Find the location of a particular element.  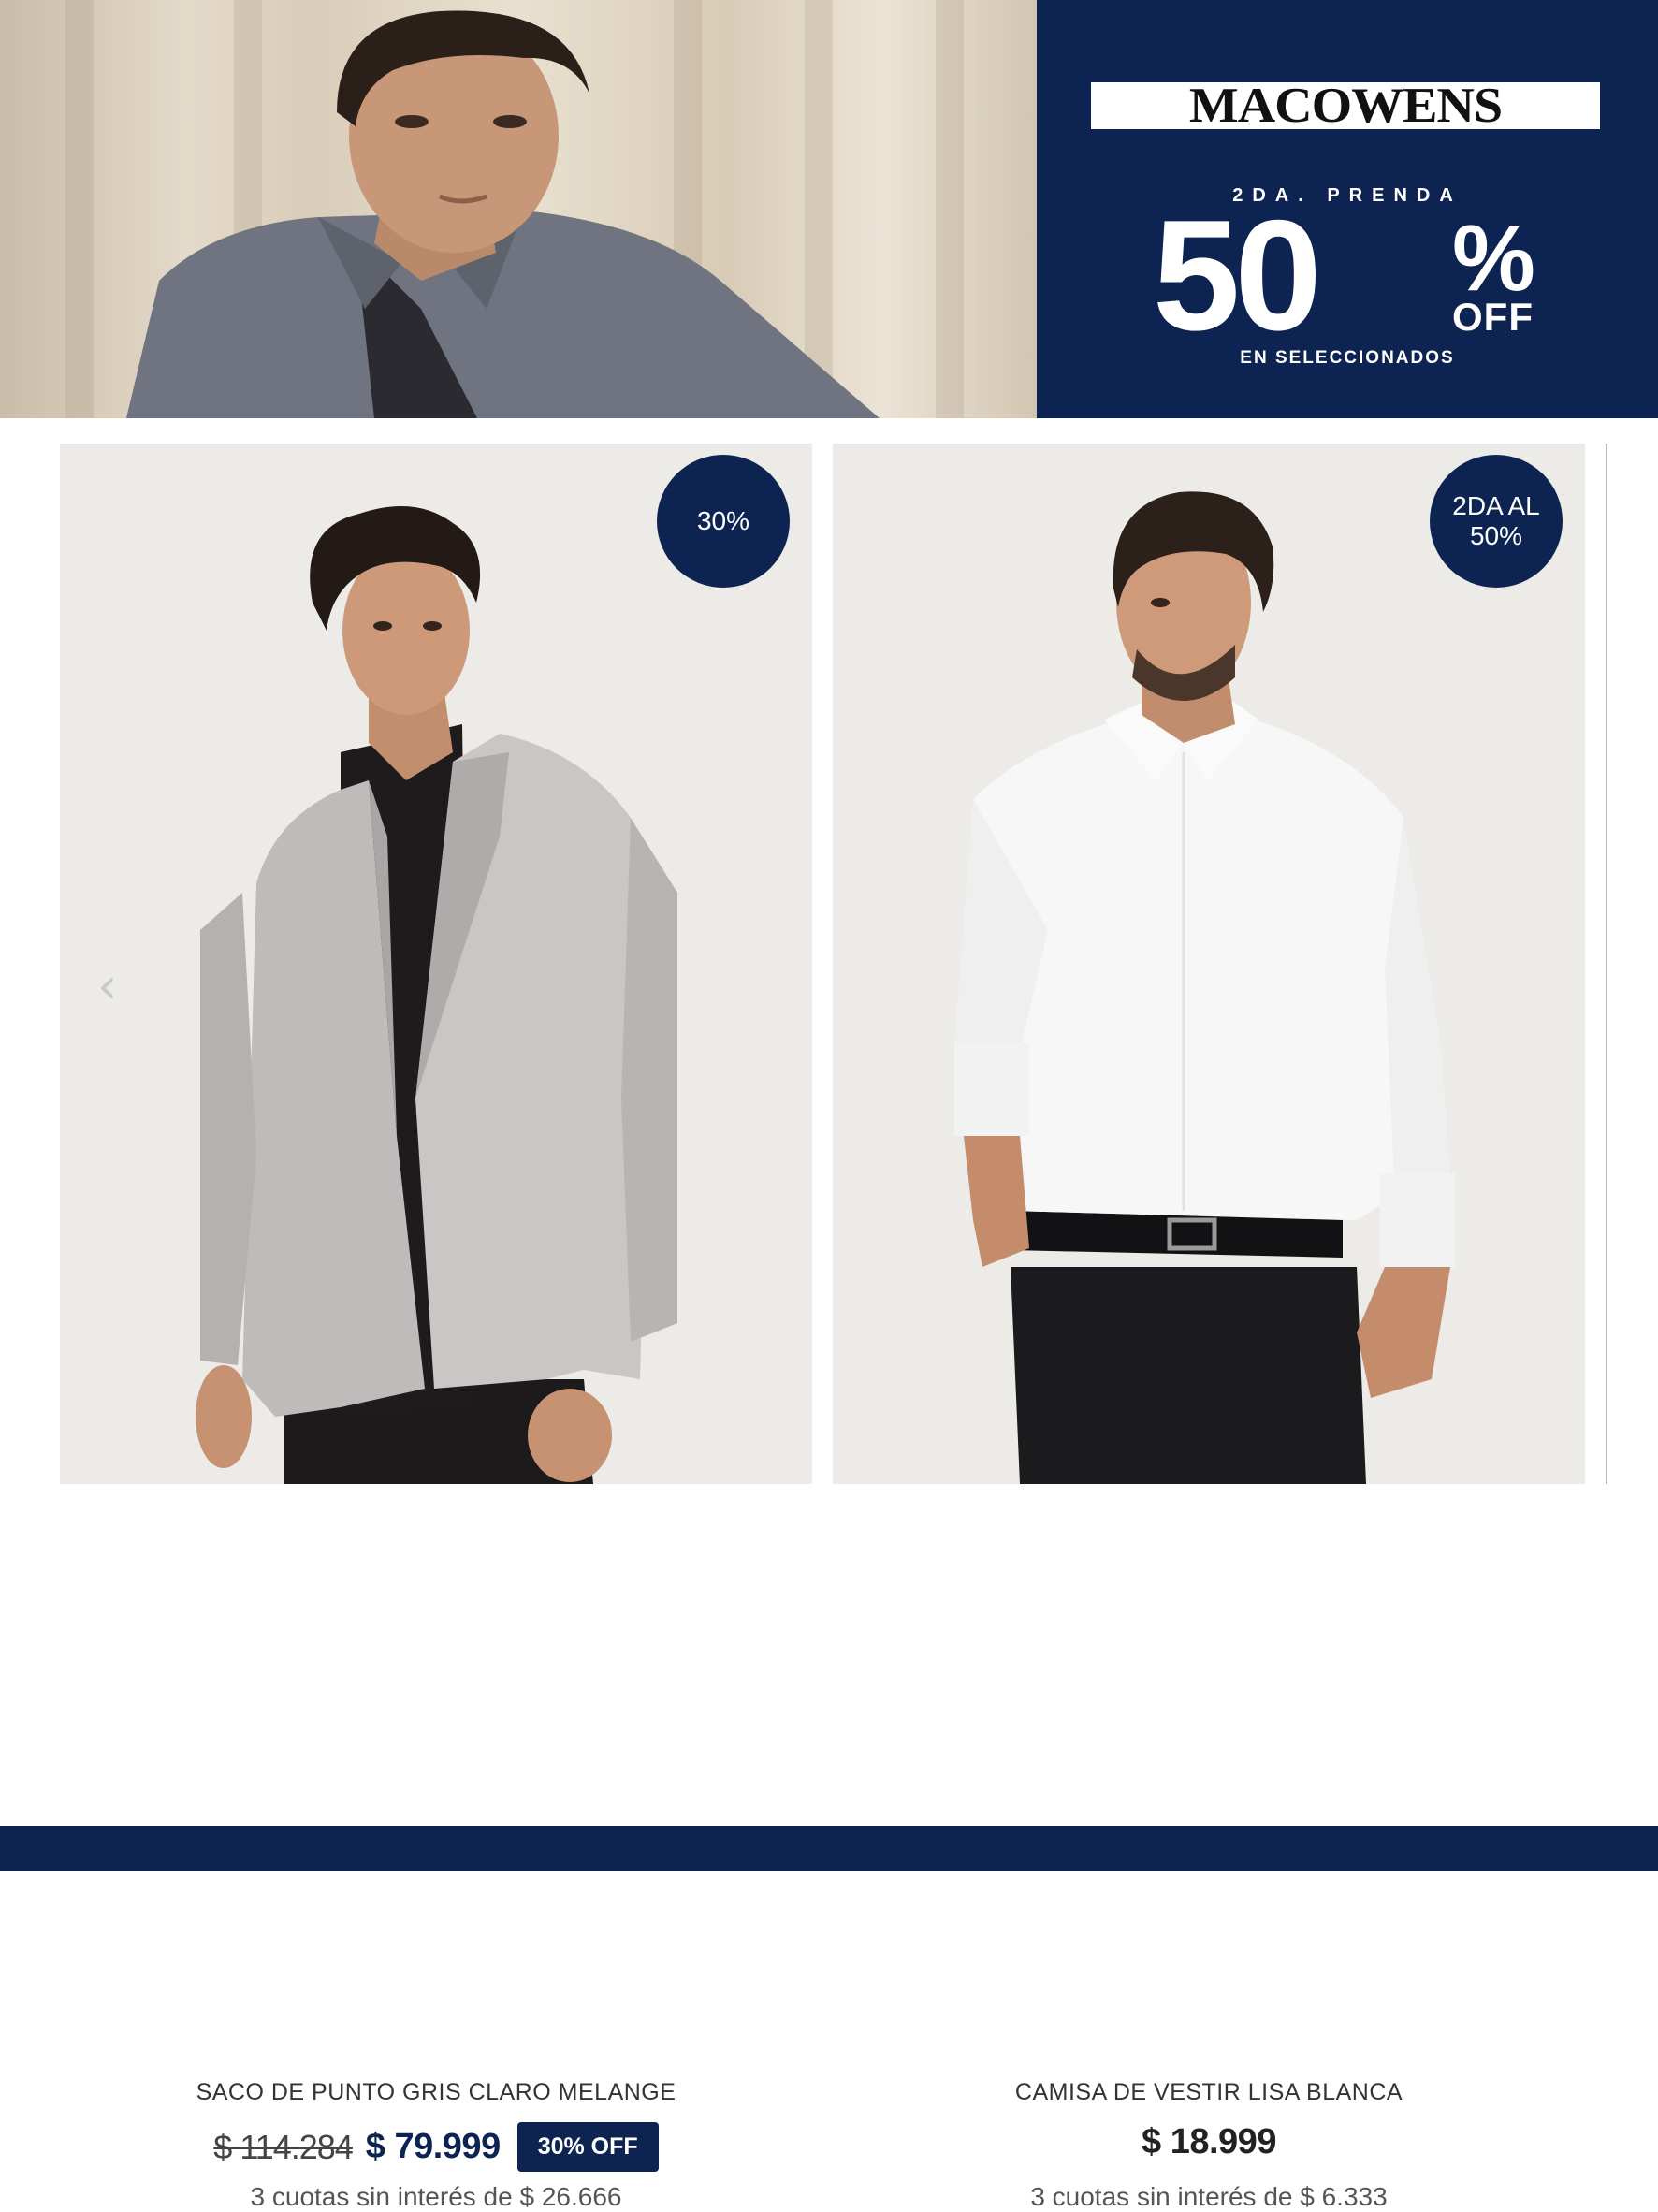

carousel-divider is located at coordinates (1606, 964).